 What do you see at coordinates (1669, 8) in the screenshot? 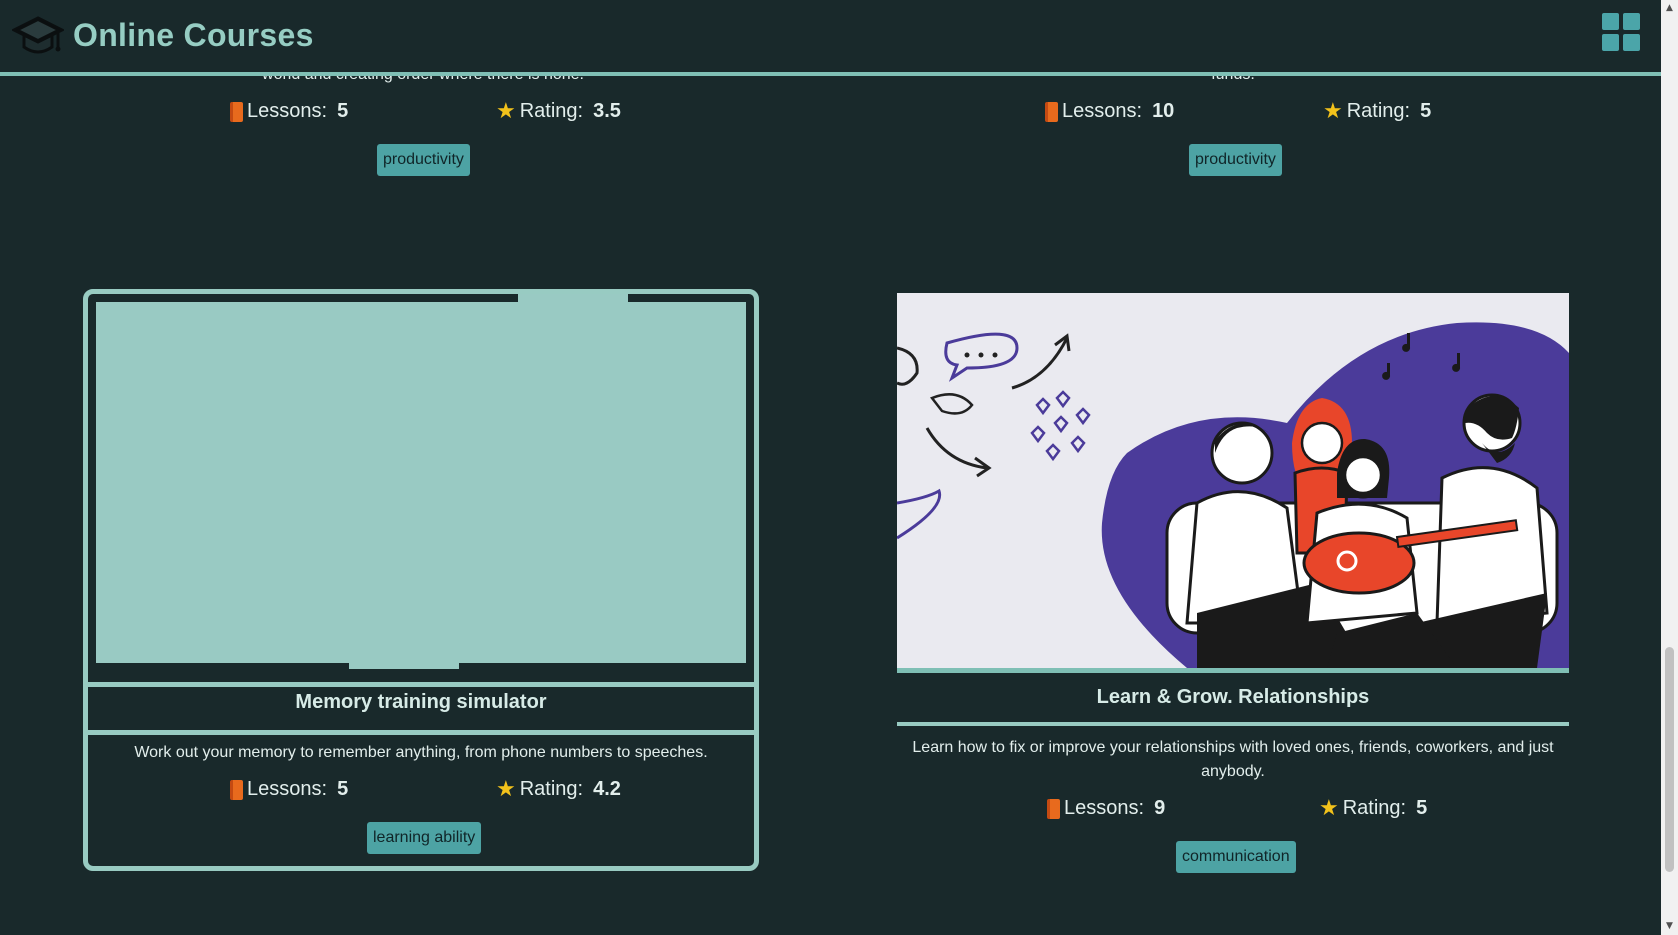
I see `scroll-up-arrow-icon: ▲` at bounding box center [1669, 8].